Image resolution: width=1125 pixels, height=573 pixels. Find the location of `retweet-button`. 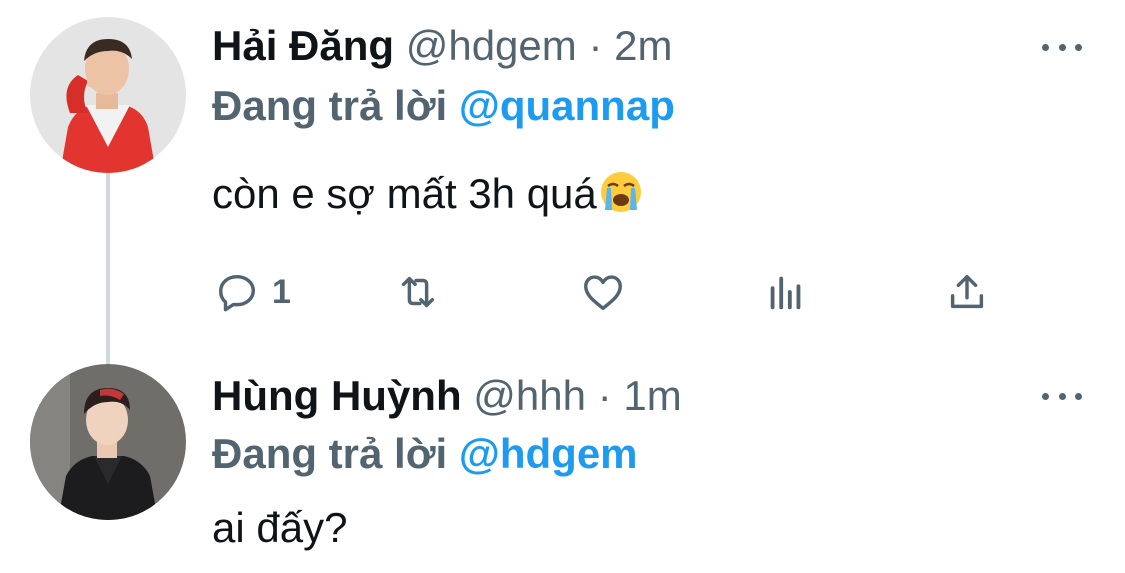

retweet-button is located at coordinates (418, 292).